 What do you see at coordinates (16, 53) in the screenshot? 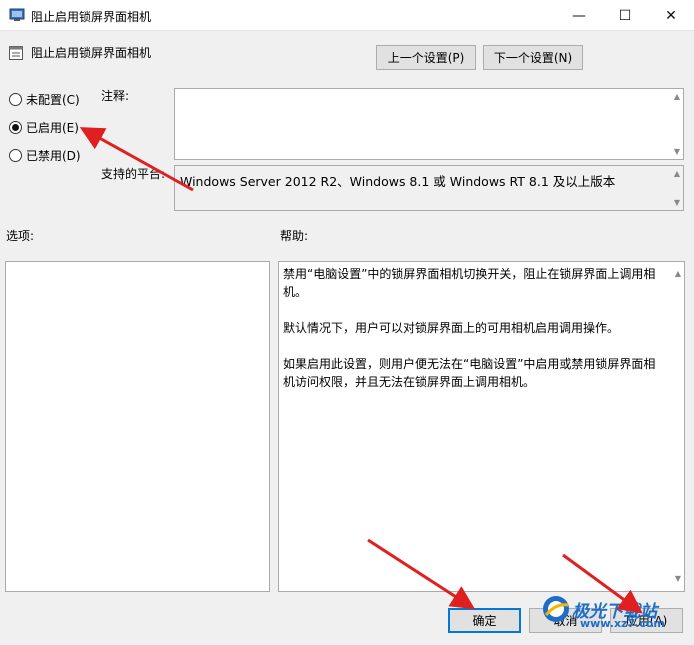
I see `policy-setting-icon` at bounding box center [16, 53].